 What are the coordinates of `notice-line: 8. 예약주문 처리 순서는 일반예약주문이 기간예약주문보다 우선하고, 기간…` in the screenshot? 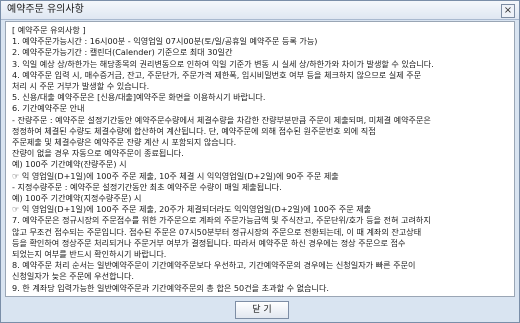 It's located at (214, 265).